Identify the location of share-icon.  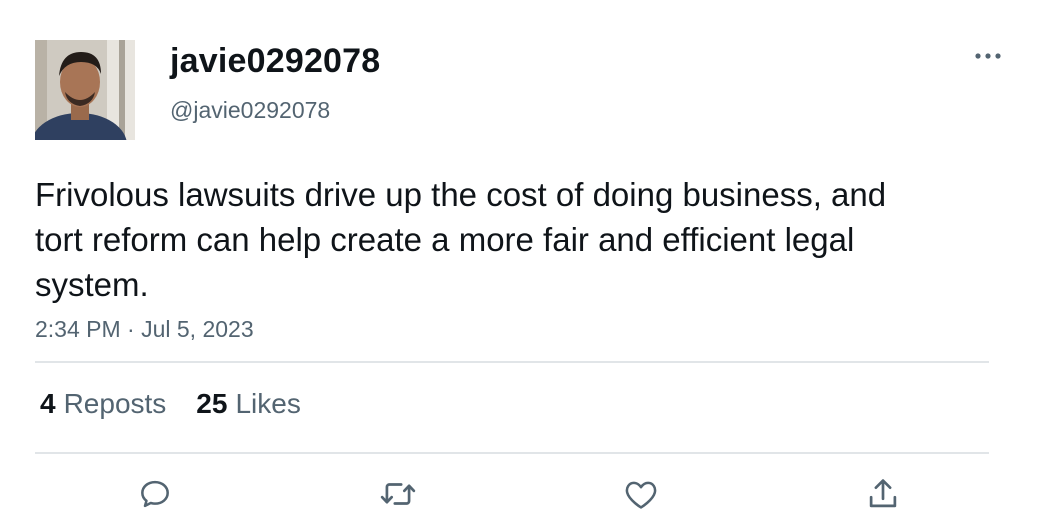
(883, 493).